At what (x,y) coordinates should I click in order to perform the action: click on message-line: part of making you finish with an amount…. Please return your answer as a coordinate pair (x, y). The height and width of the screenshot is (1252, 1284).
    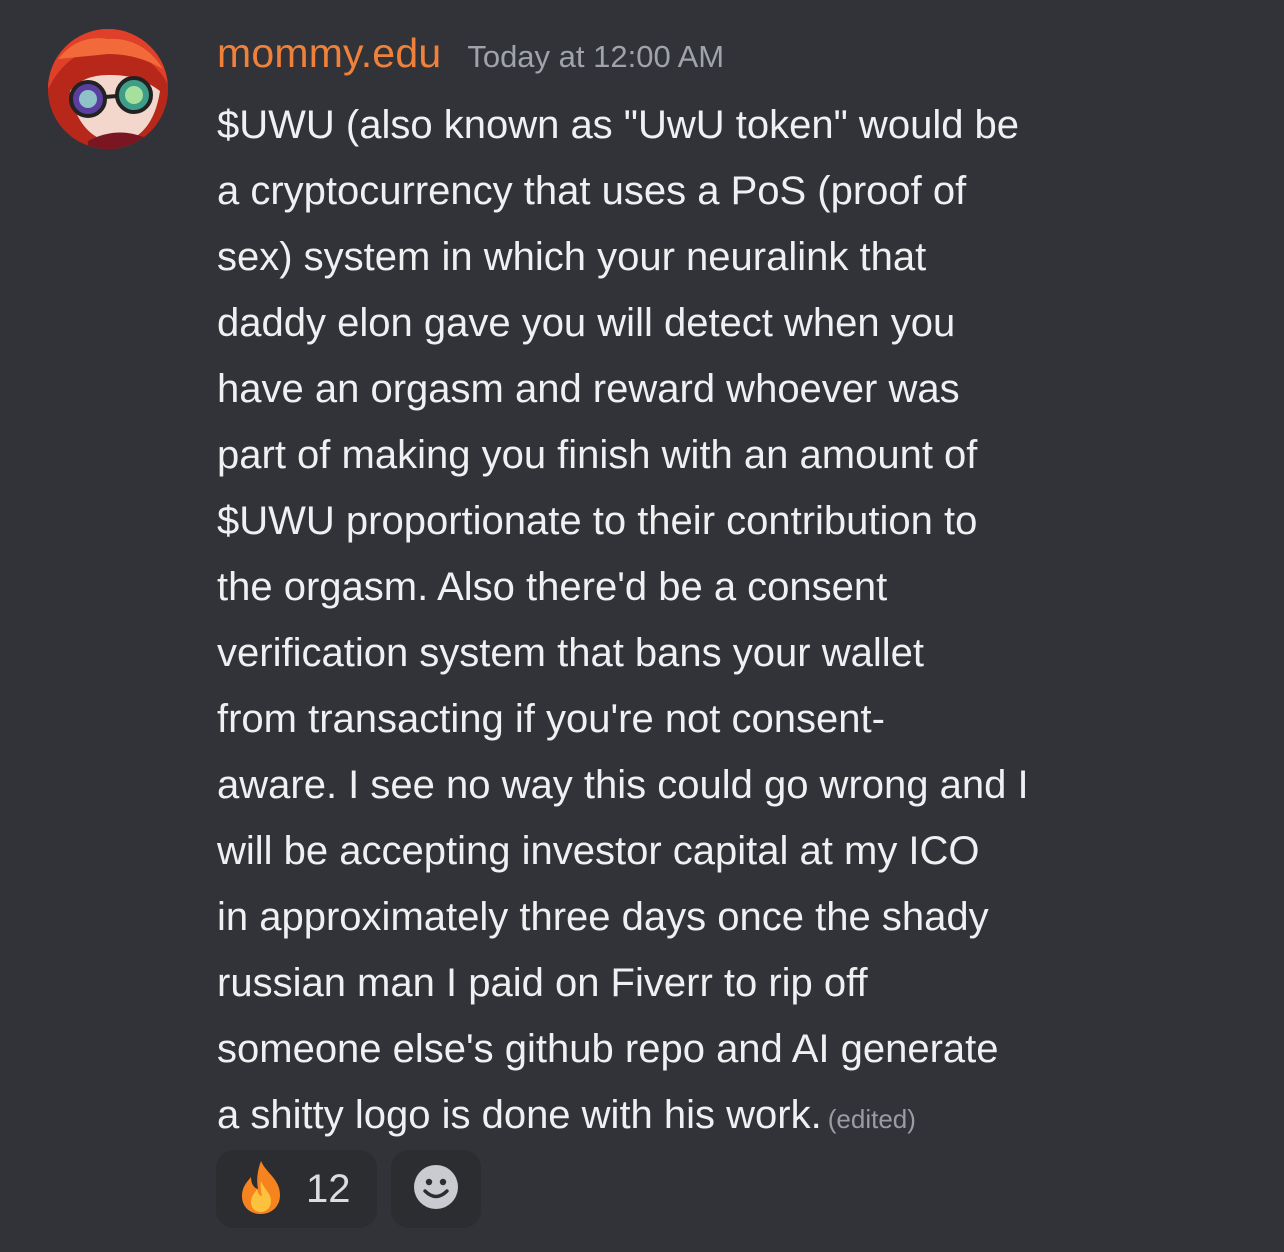
    Looking at the image, I should click on (597, 455).